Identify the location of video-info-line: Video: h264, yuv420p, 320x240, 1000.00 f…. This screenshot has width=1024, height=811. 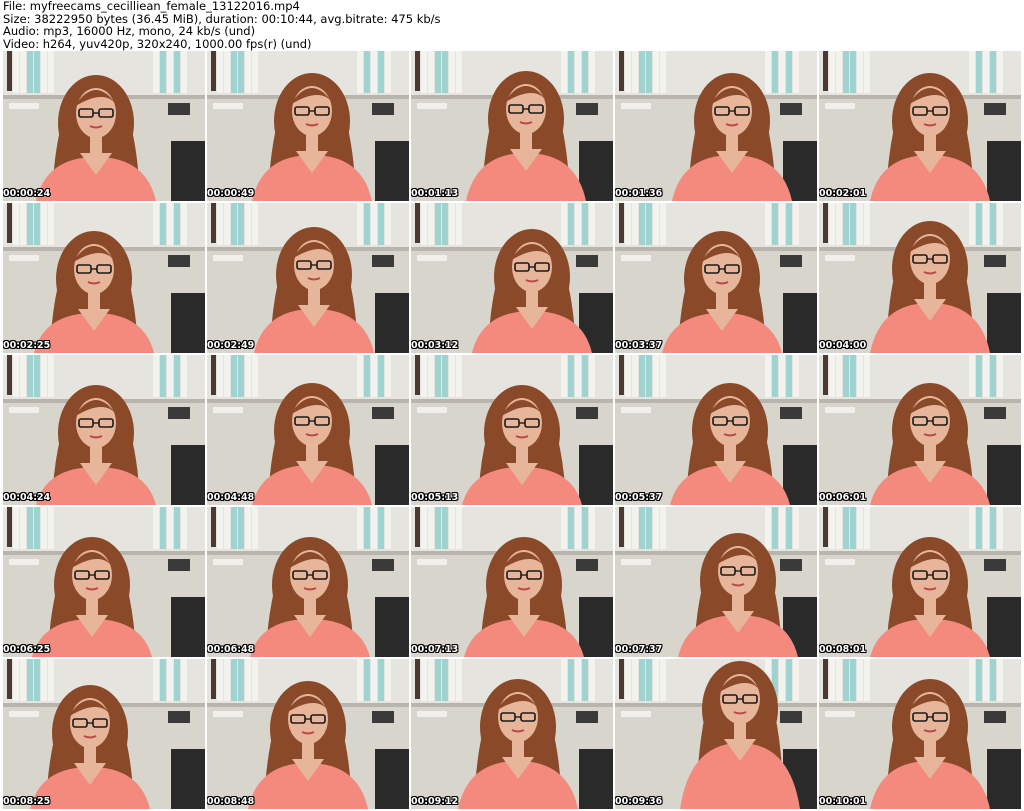
(157, 43).